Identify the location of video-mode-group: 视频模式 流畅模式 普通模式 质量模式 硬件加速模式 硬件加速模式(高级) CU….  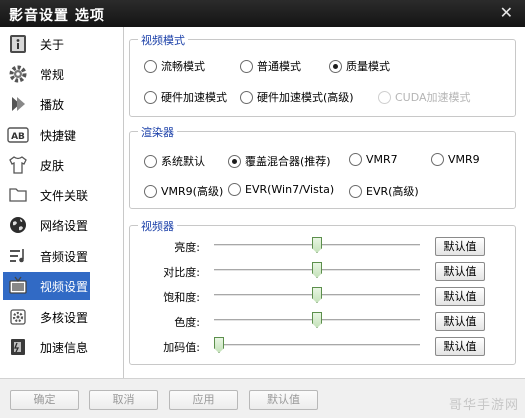
(322, 74).